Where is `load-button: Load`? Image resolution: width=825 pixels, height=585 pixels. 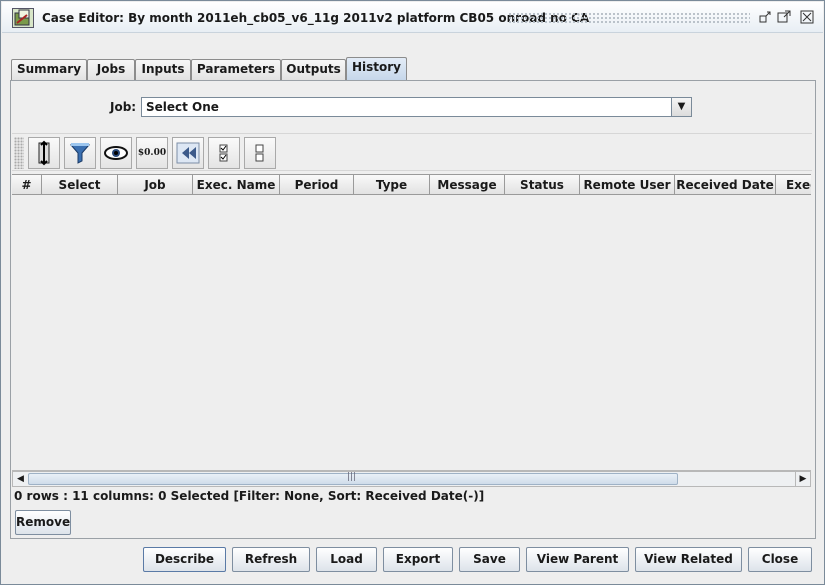 load-button: Load is located at coordinates (346, 559).